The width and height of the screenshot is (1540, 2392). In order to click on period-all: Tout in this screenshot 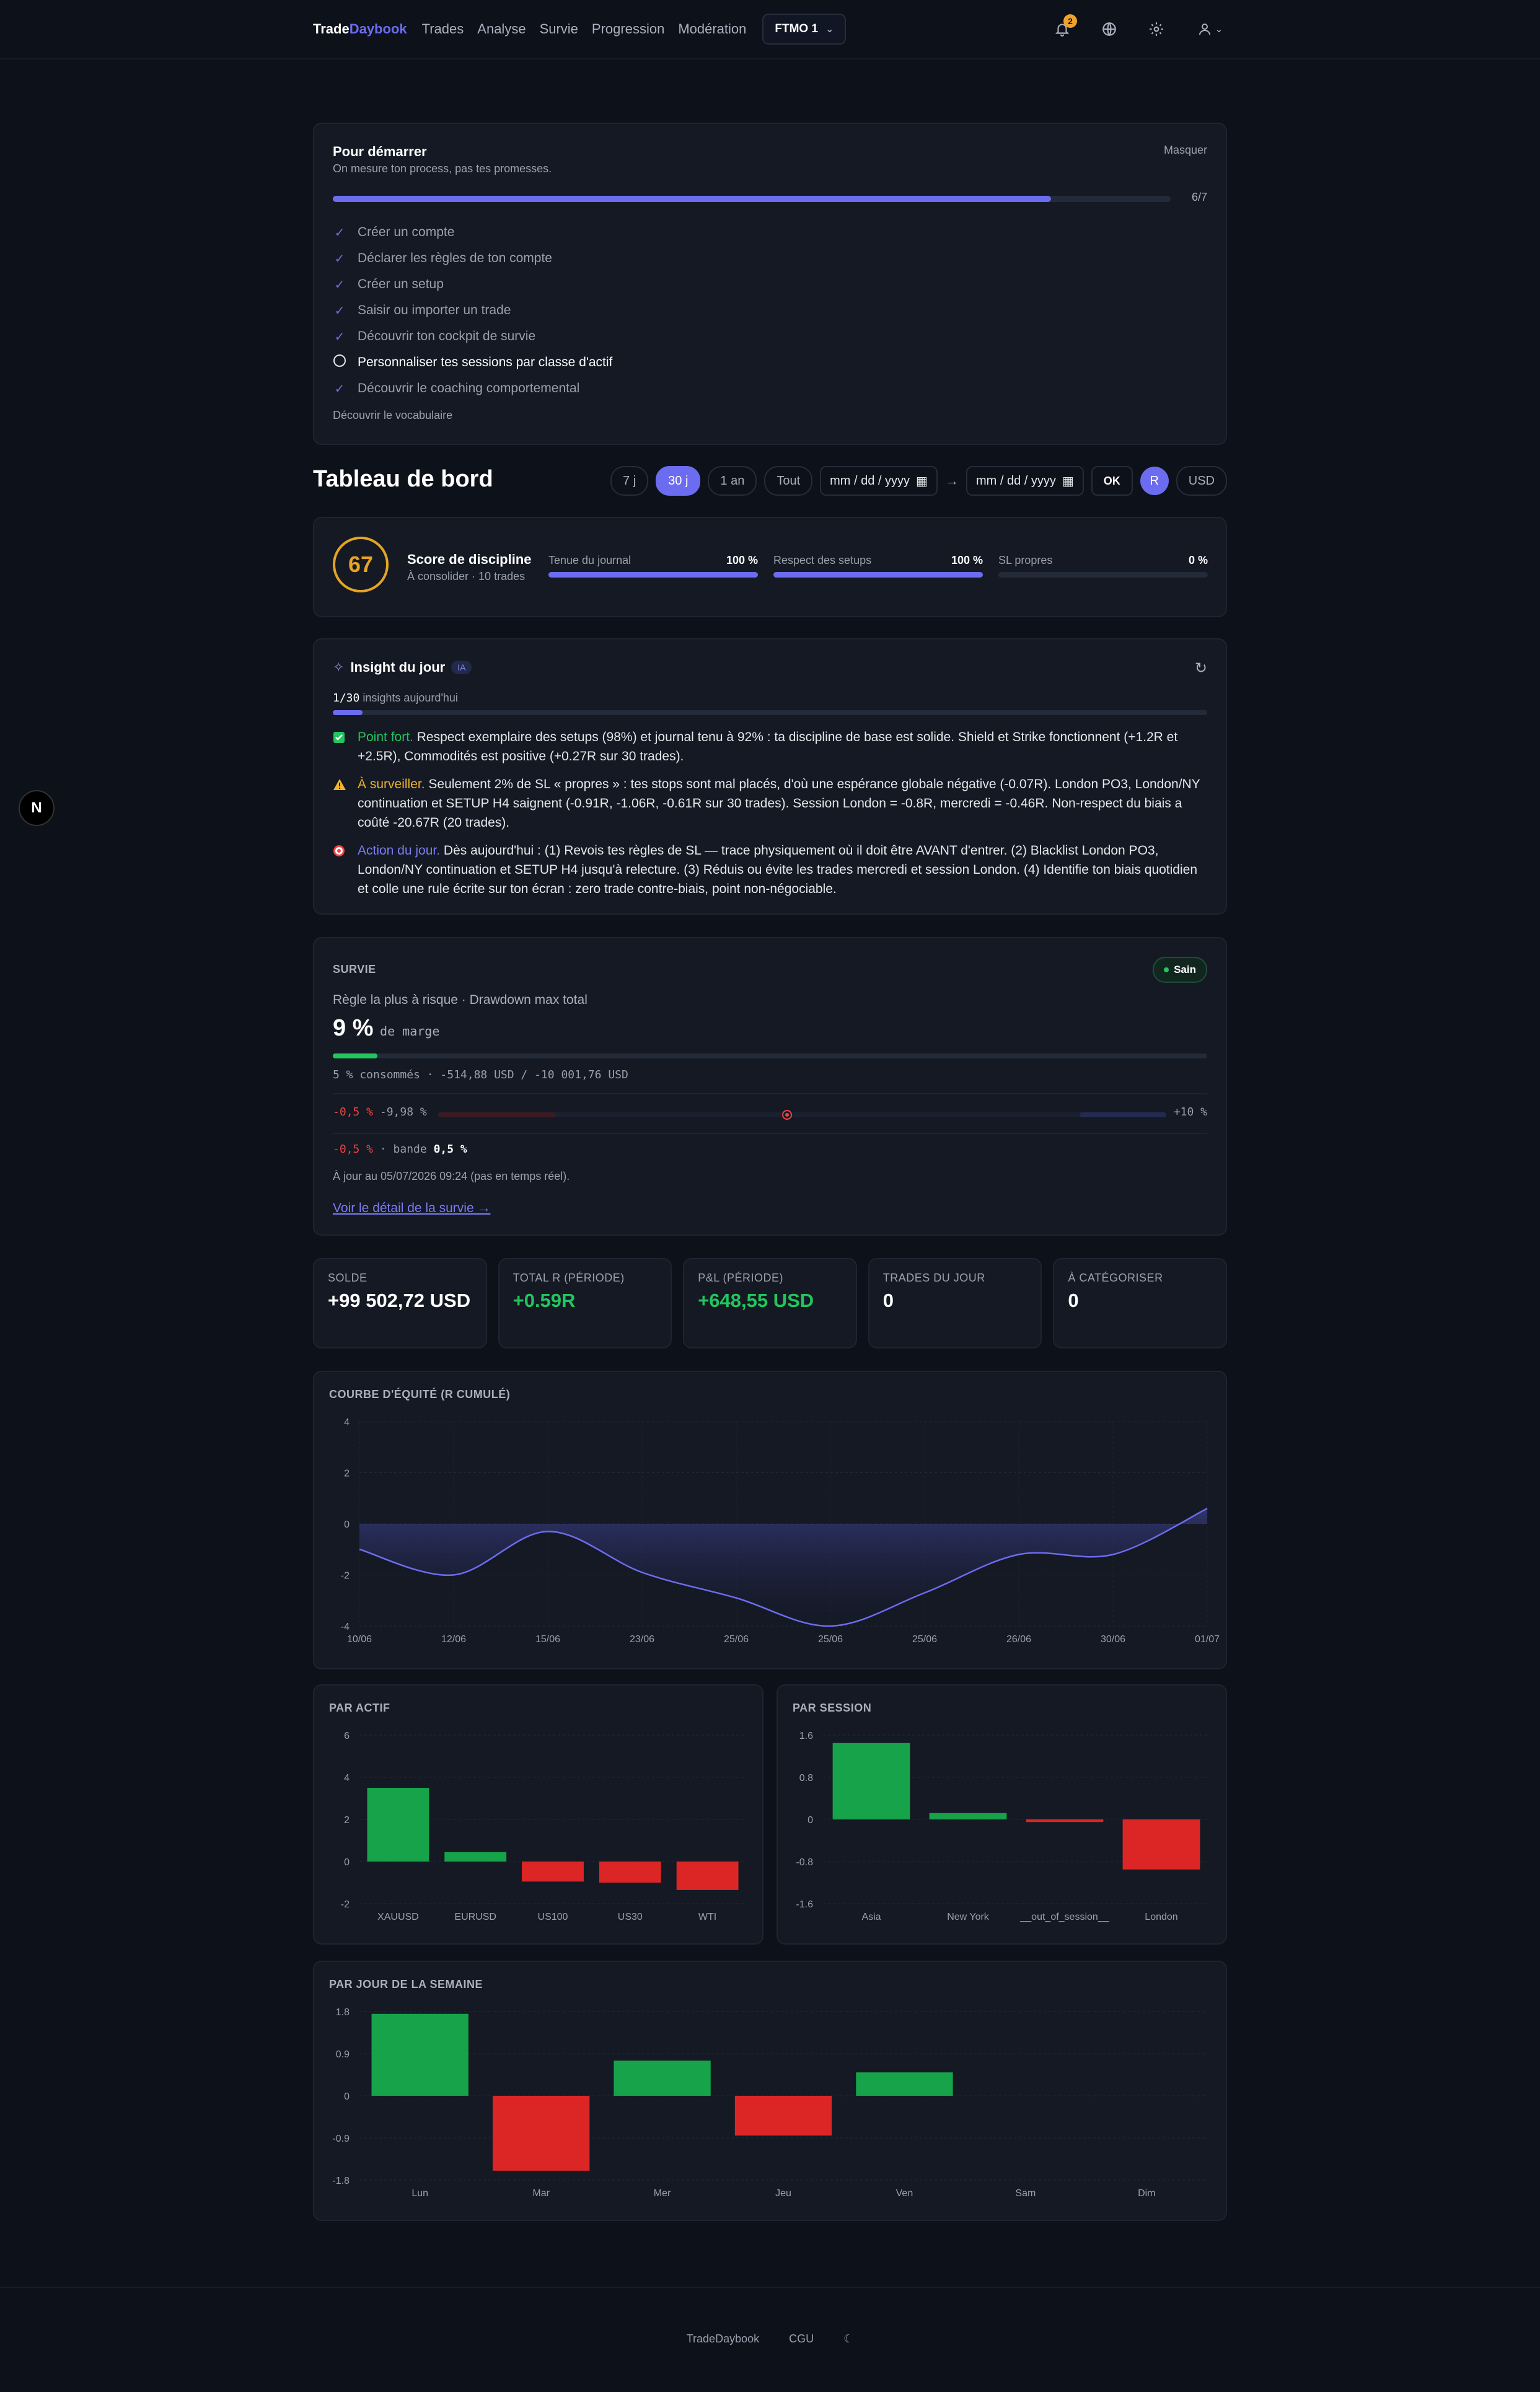, I will do `click(788, 481)`.